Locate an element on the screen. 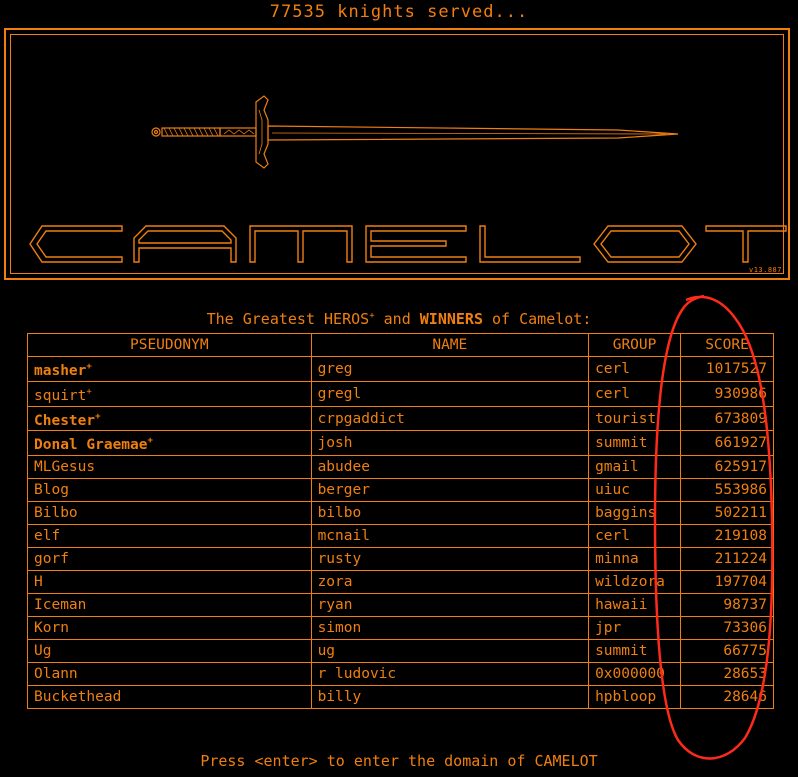  table-row: Olann r ludovic 0x000000 28653 is located at coordinates (400, 674).